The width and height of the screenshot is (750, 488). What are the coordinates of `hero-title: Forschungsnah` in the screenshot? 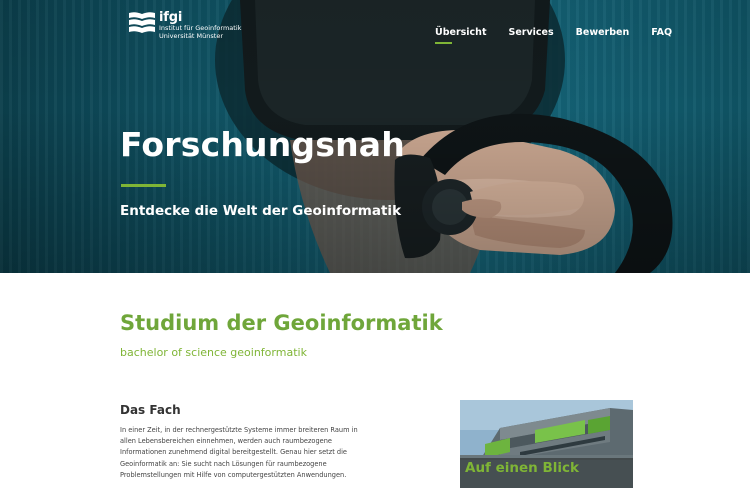 It's located at (262, 144).